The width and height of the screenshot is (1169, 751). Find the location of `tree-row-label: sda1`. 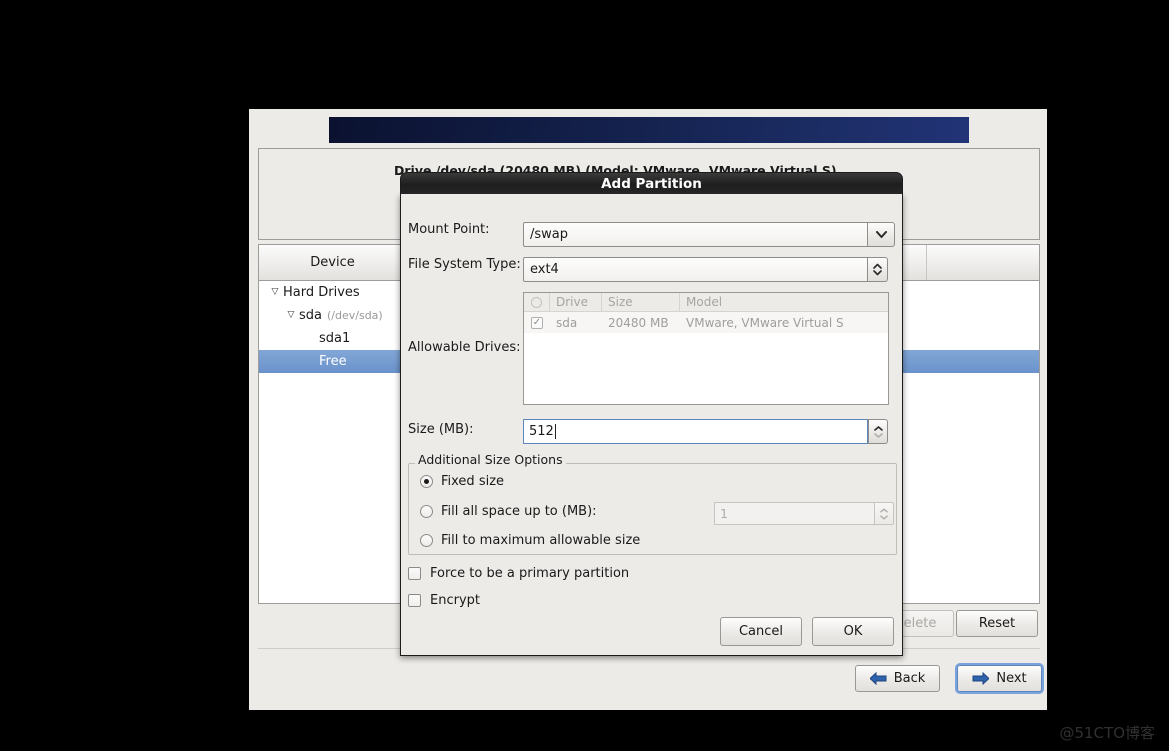

tree-row-label: sda1 is located at coordinates (335, 338).